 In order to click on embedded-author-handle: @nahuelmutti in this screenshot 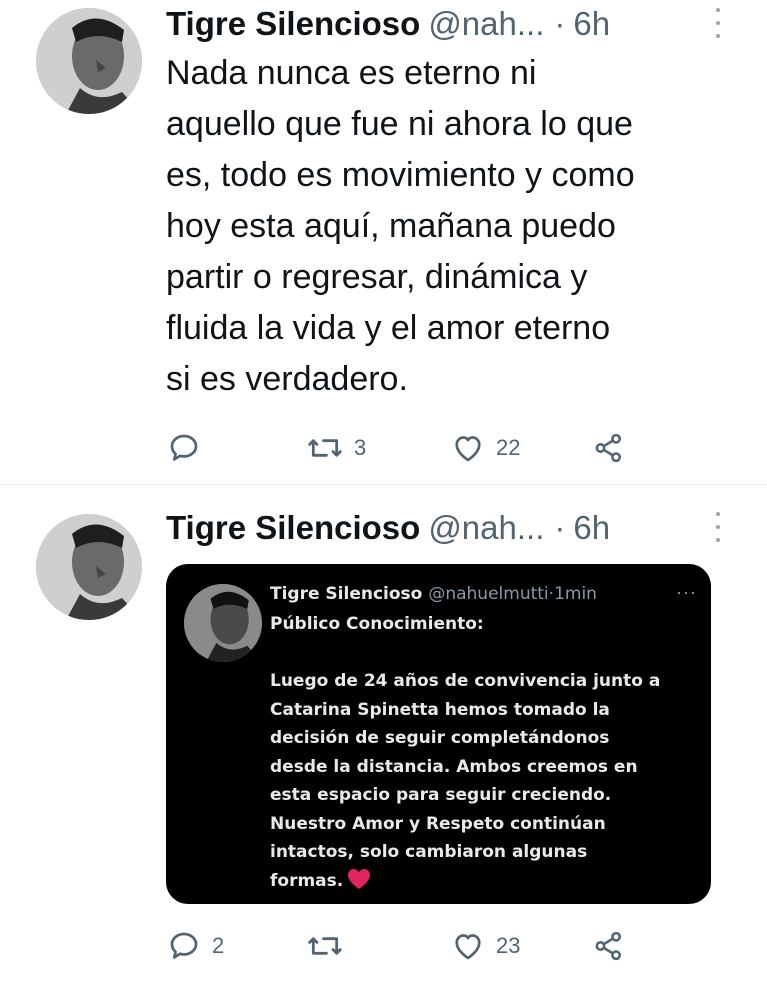, I will do `click(488, 594)`.